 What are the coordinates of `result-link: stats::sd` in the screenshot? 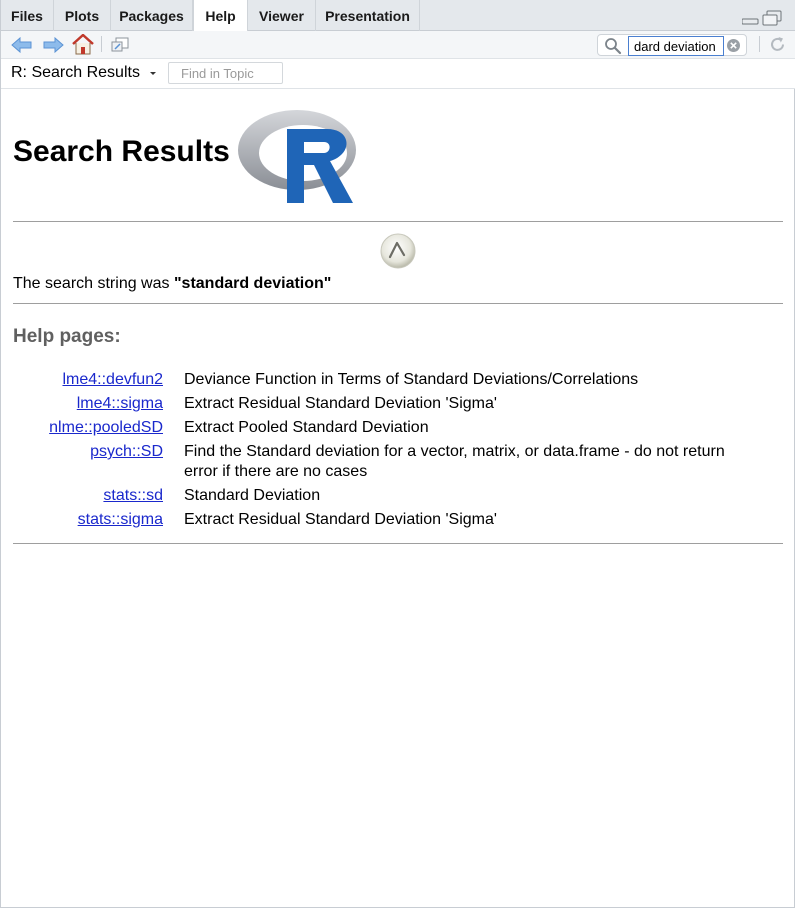 It's located at (133, 495).